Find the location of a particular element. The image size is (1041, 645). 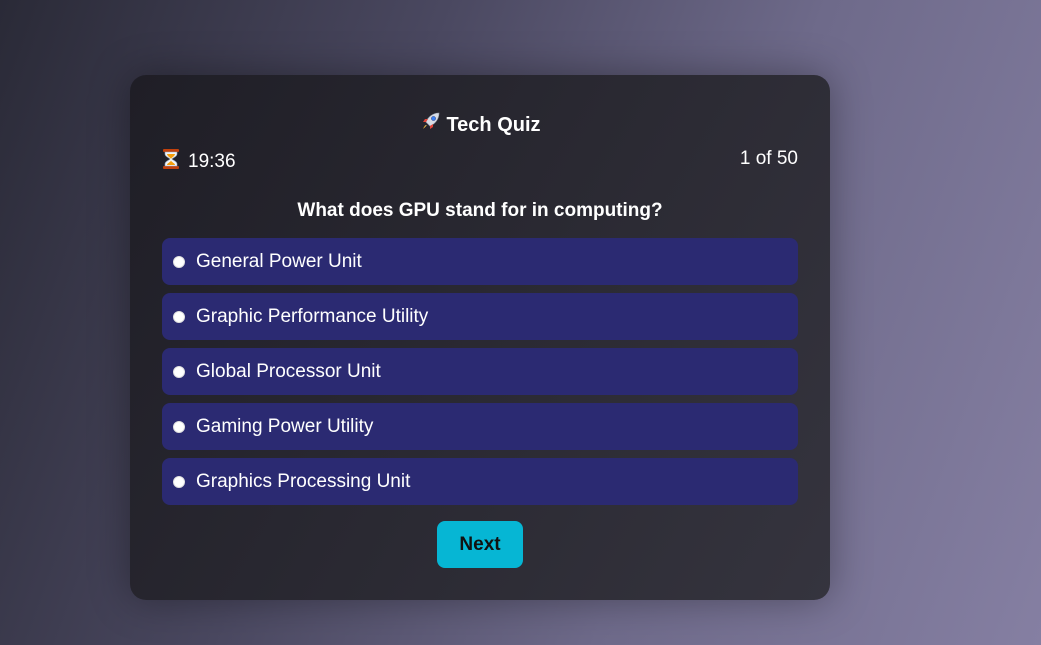

answer-option: Global Processor Unit is located at coordinates (480, 371).